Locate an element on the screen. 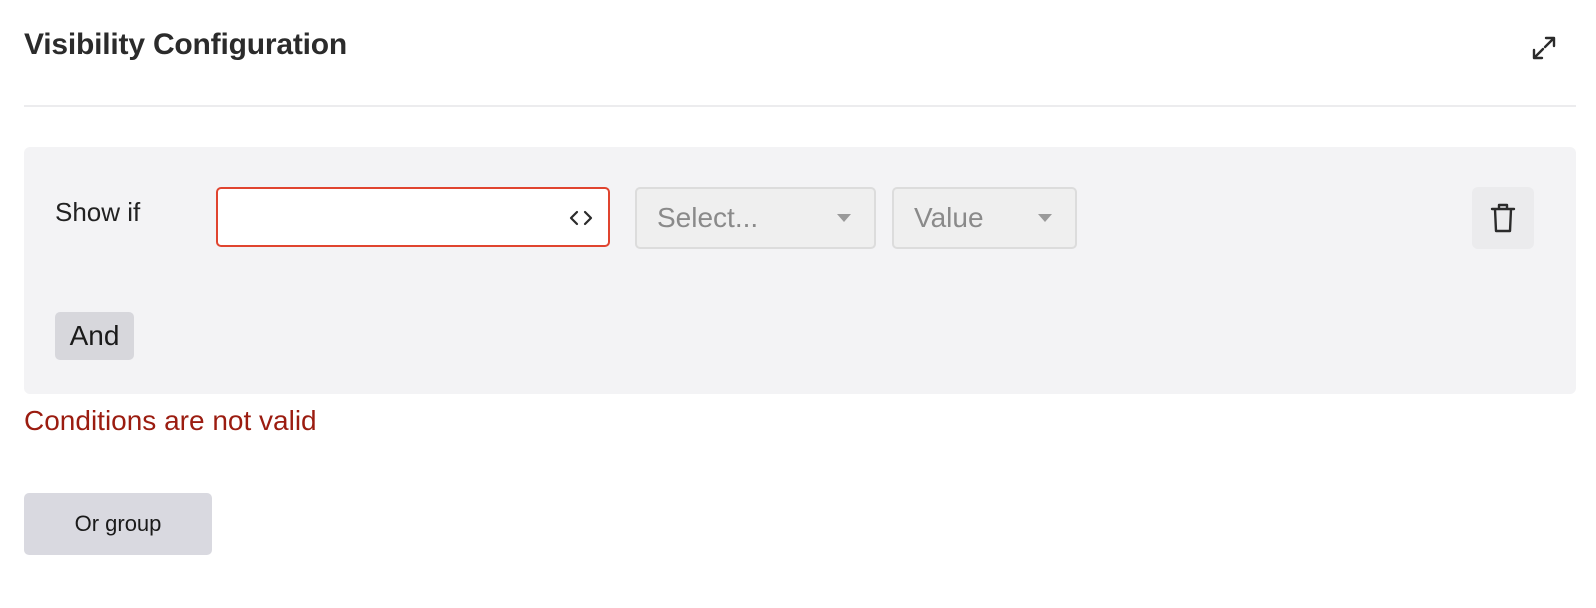 The width and height of the screenshot is (1596, 608). expand-button is located at coordinates (1544, 48).